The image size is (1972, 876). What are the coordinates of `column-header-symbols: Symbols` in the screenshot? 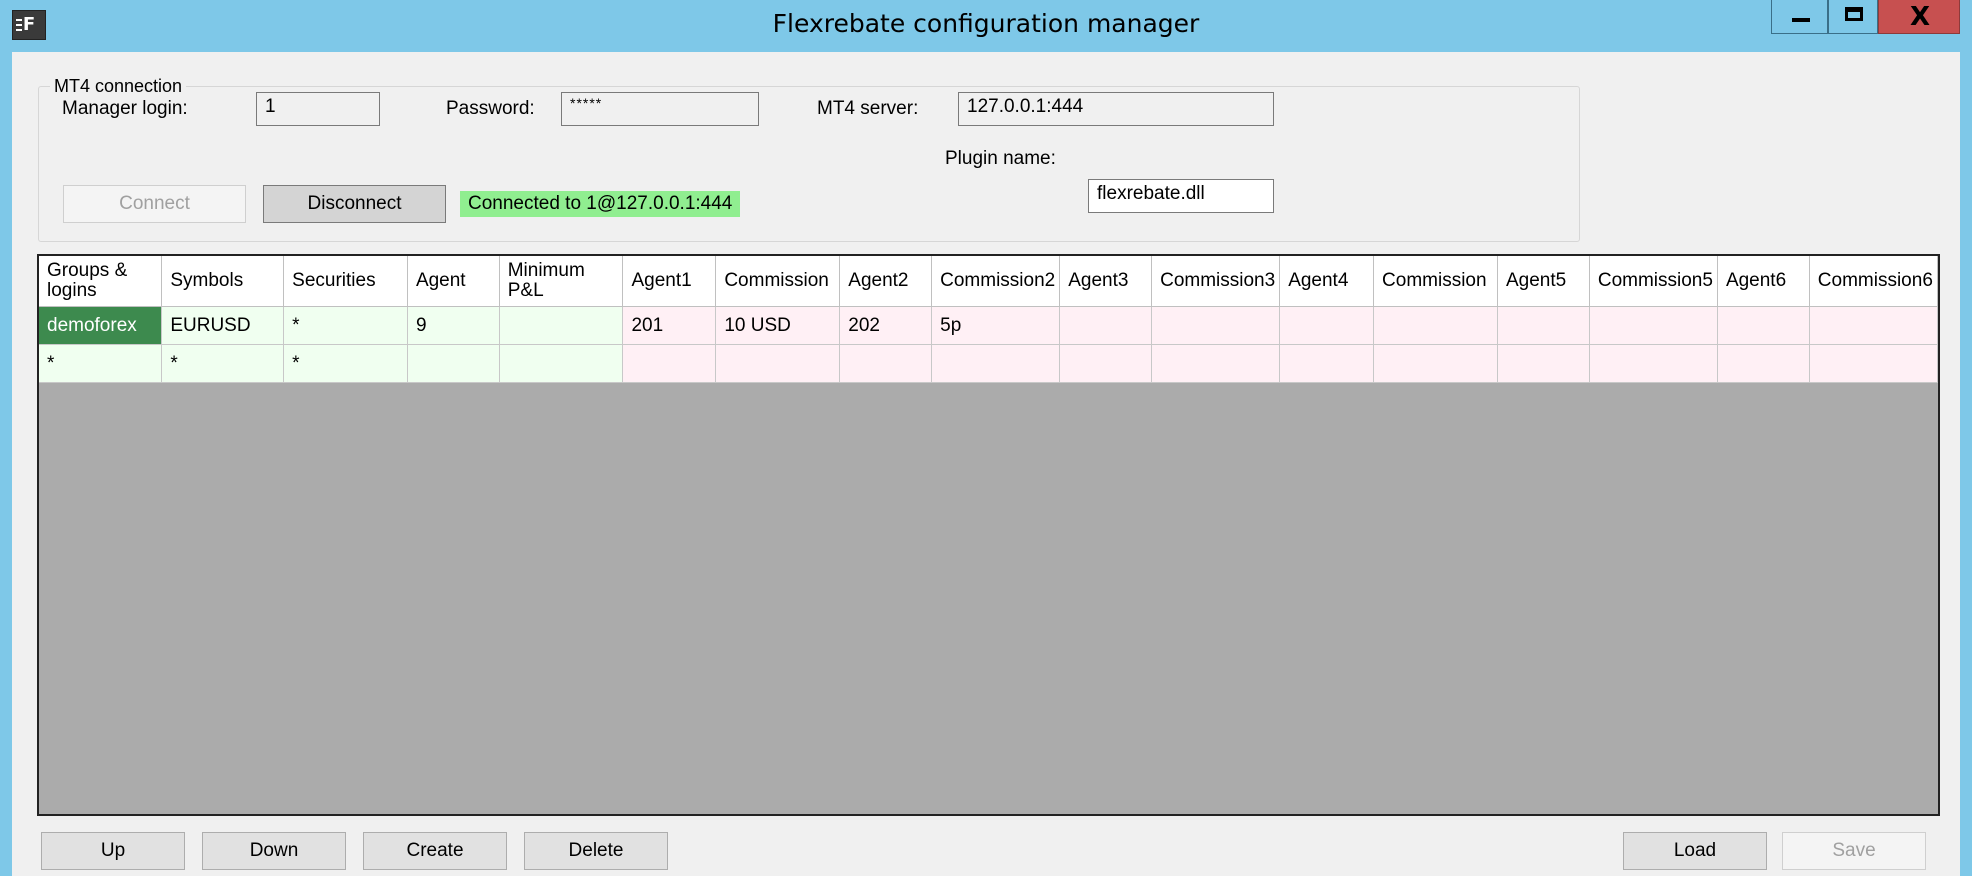 It's located at (223, 281).